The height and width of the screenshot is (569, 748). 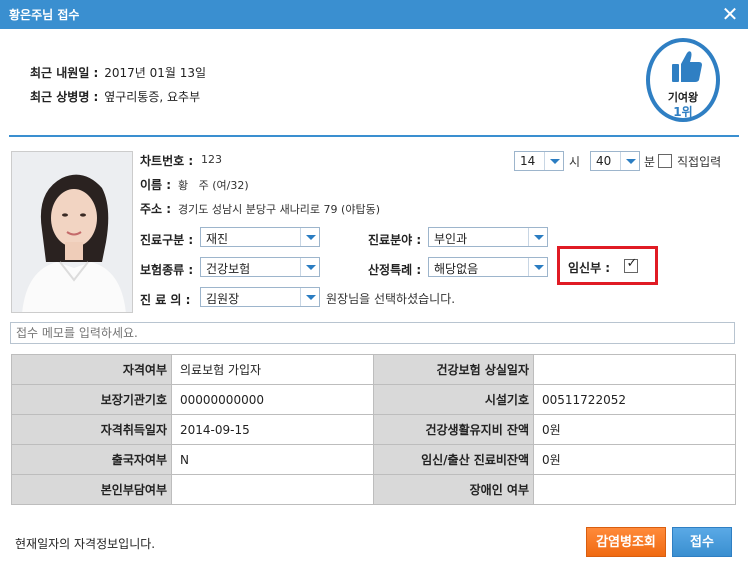 I want to click on department-select: 부인과, so click(x=488, y=237).